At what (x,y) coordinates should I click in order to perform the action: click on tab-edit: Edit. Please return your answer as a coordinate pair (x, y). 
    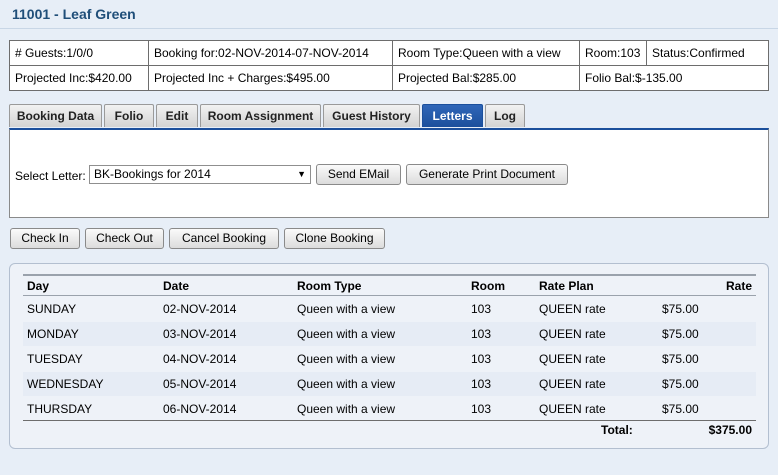
    Looking at the image, I should click on (177, 115).